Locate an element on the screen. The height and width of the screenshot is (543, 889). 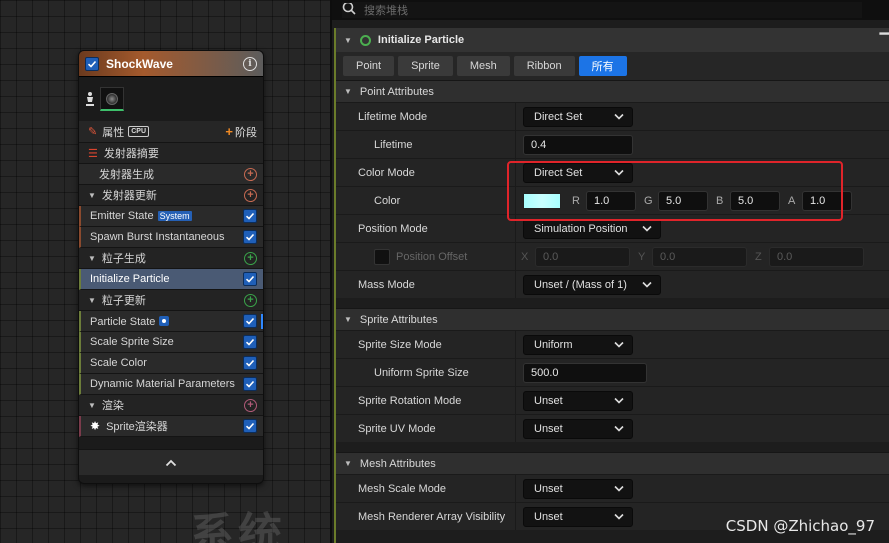
mass-mode-dropdown: Unset / (Mass of 1) is located at coordinates (592, 284).